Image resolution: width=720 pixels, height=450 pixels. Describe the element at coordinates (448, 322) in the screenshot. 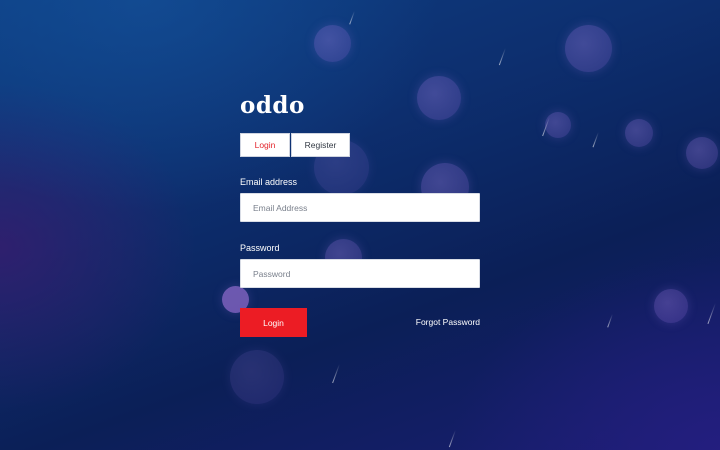

I see `forgot-password-link: Forgot Password` at that location.